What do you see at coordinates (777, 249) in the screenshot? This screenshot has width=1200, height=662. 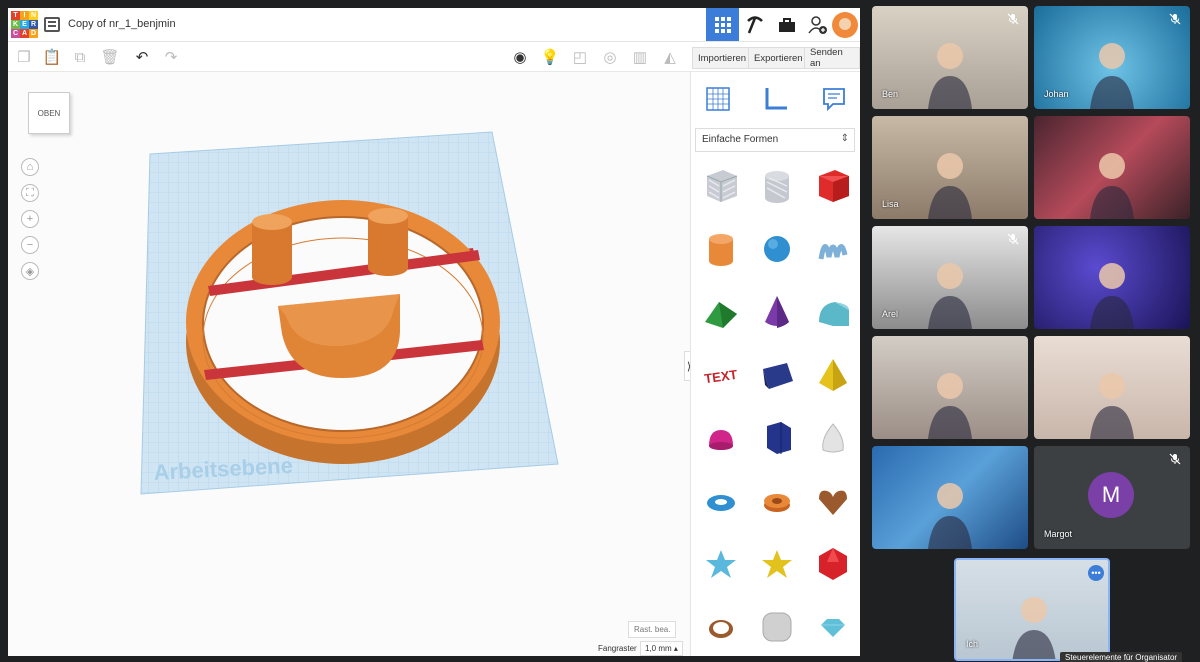 I see `shape-sphere` at bounding box center [777, 249].